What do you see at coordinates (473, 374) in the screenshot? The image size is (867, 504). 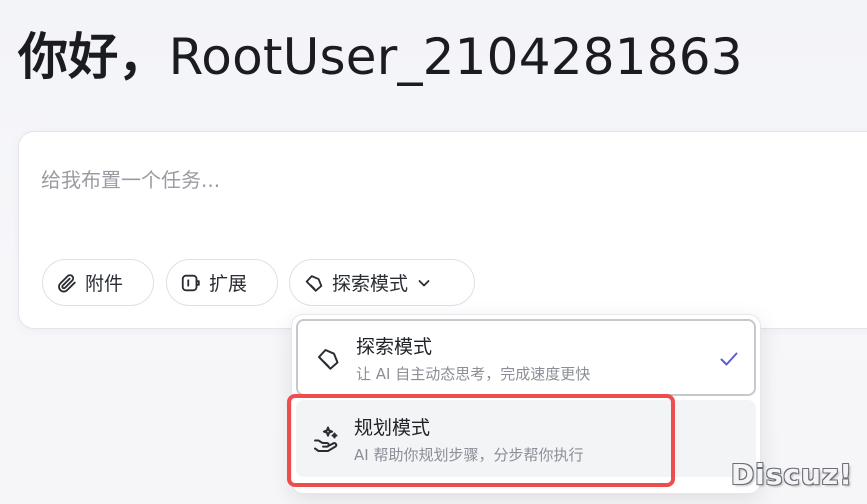 I see `mode-option-description: 让 AI 自主动态思考，完成速度更快` at bounding box center [473, 374].